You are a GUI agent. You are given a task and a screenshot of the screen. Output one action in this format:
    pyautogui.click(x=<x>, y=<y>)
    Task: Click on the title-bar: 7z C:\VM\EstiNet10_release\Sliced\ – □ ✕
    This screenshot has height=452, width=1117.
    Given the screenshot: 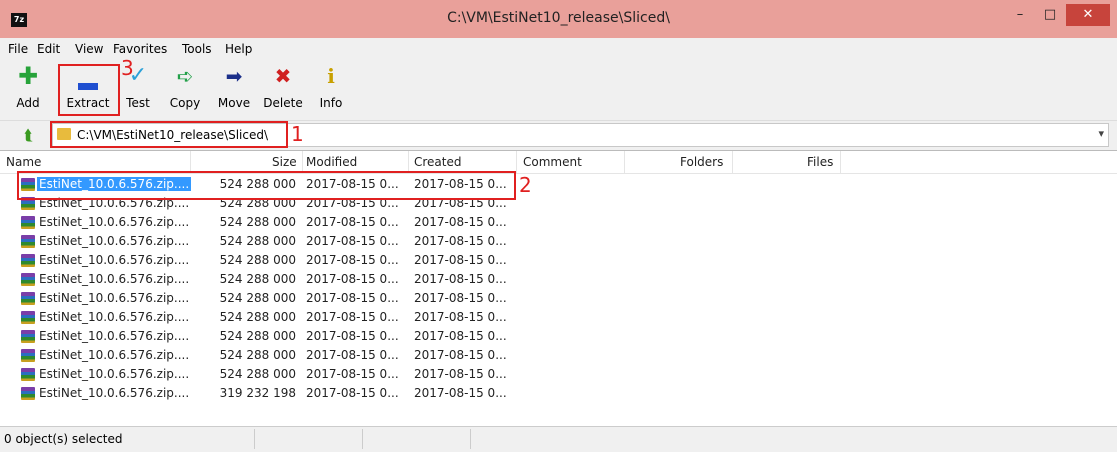 What is the action you would take?
    pyautogui.click(x=558, y=19)
    